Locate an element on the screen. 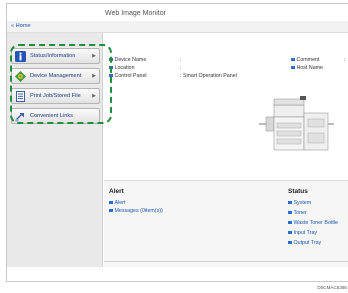  host-name-row: Host Name is located at coordinates (307, 68).